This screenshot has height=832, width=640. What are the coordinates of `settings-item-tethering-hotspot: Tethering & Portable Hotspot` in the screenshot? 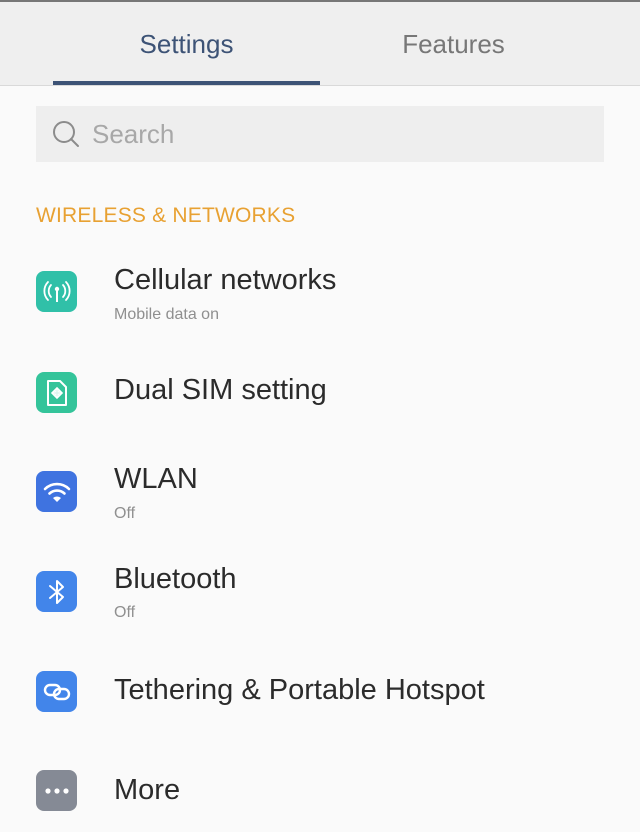 It's located at (320, 695).